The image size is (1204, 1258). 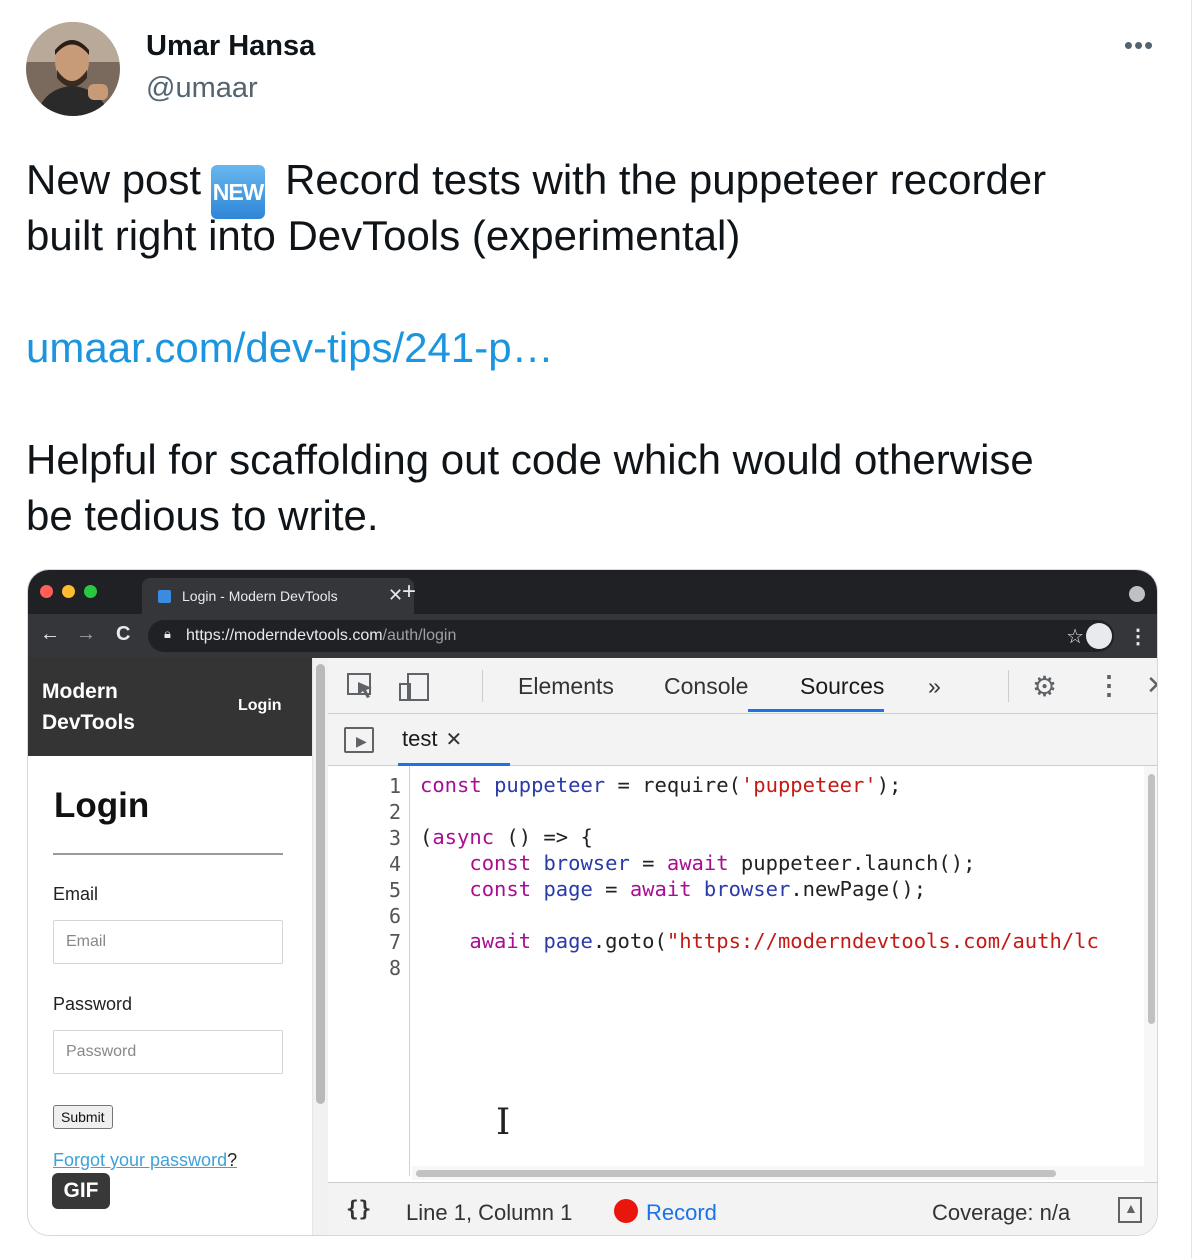 What do you see at coordinates (1001, 1212) in the screenshot?
I see `coverage-status: Coverage: n/a` at bounding box center [1001, 1212].